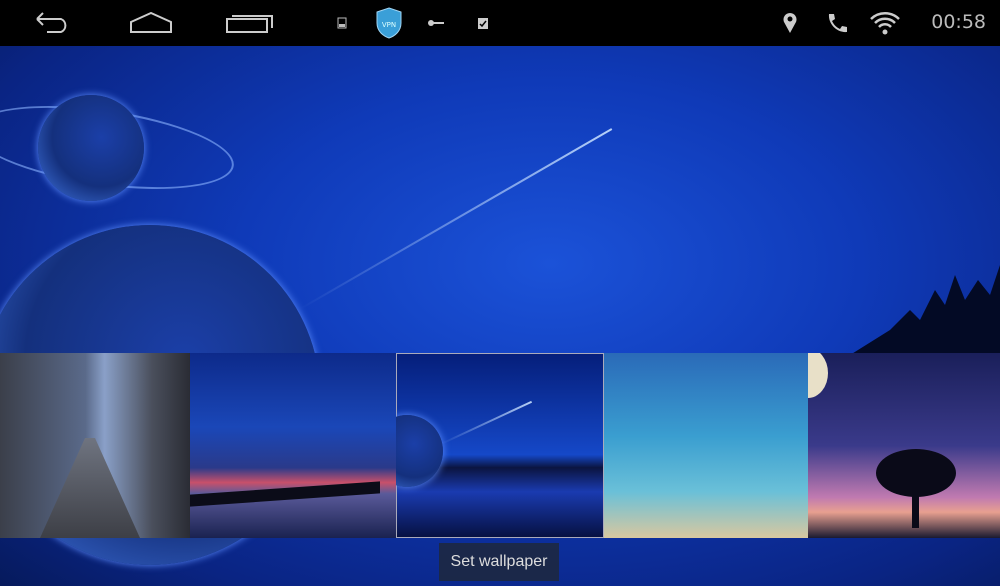  I want to click on location-icon, so click(790, 23).